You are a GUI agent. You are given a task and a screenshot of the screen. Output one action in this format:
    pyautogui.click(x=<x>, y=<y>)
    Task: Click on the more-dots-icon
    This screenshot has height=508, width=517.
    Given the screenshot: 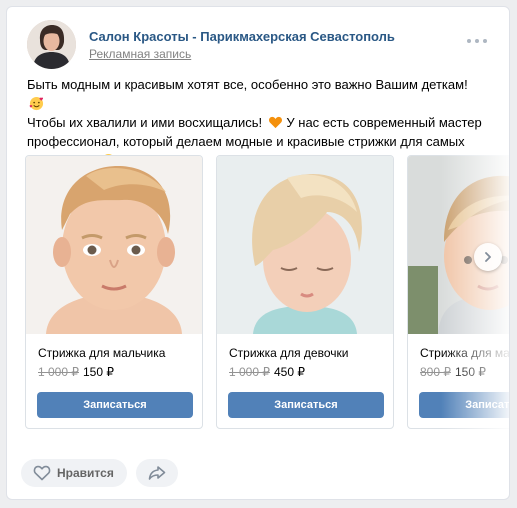 What is the action you would take?
    pyautogui.click(x=477, y=41)
    